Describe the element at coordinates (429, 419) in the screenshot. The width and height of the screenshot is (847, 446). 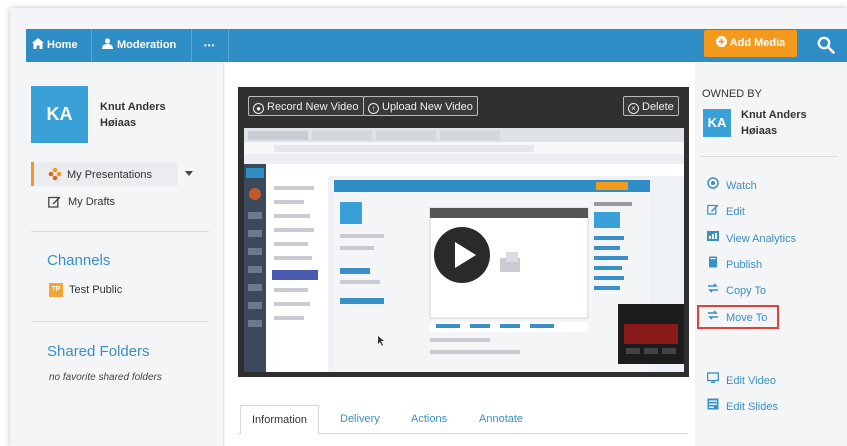
I see `tab-actions: Actions` at that location.